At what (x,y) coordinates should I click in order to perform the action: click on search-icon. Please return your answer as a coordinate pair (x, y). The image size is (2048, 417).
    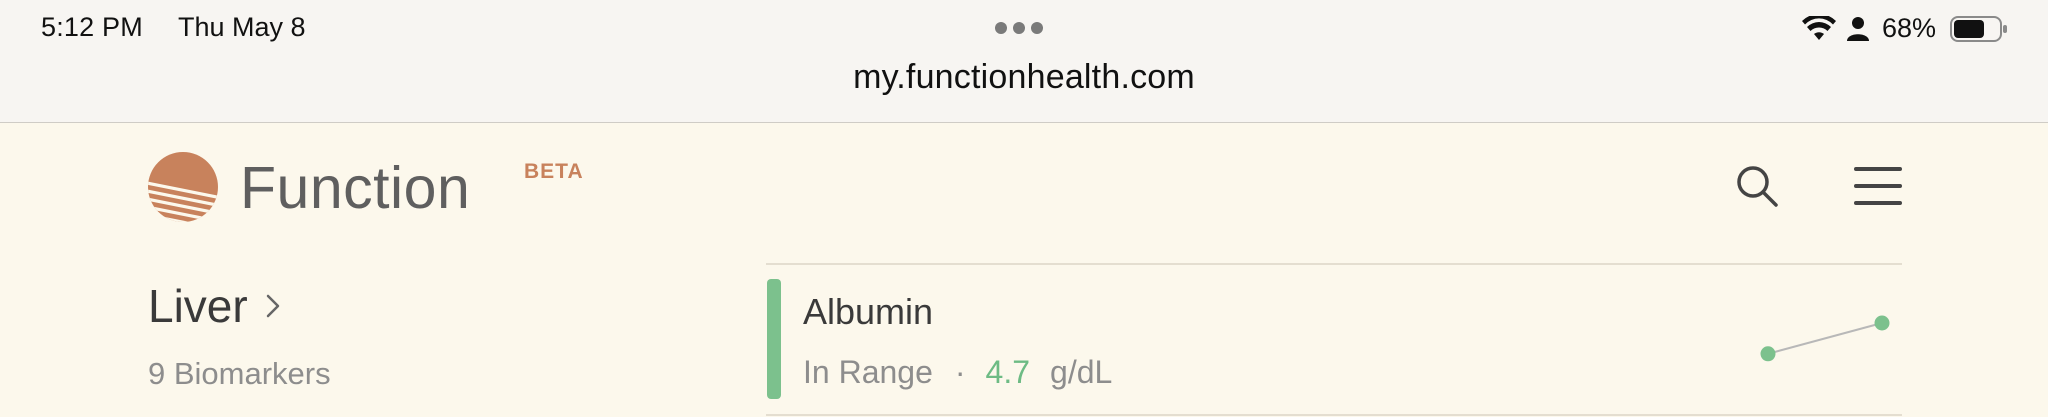
    Looking at the image, I should click on (1757, 186).